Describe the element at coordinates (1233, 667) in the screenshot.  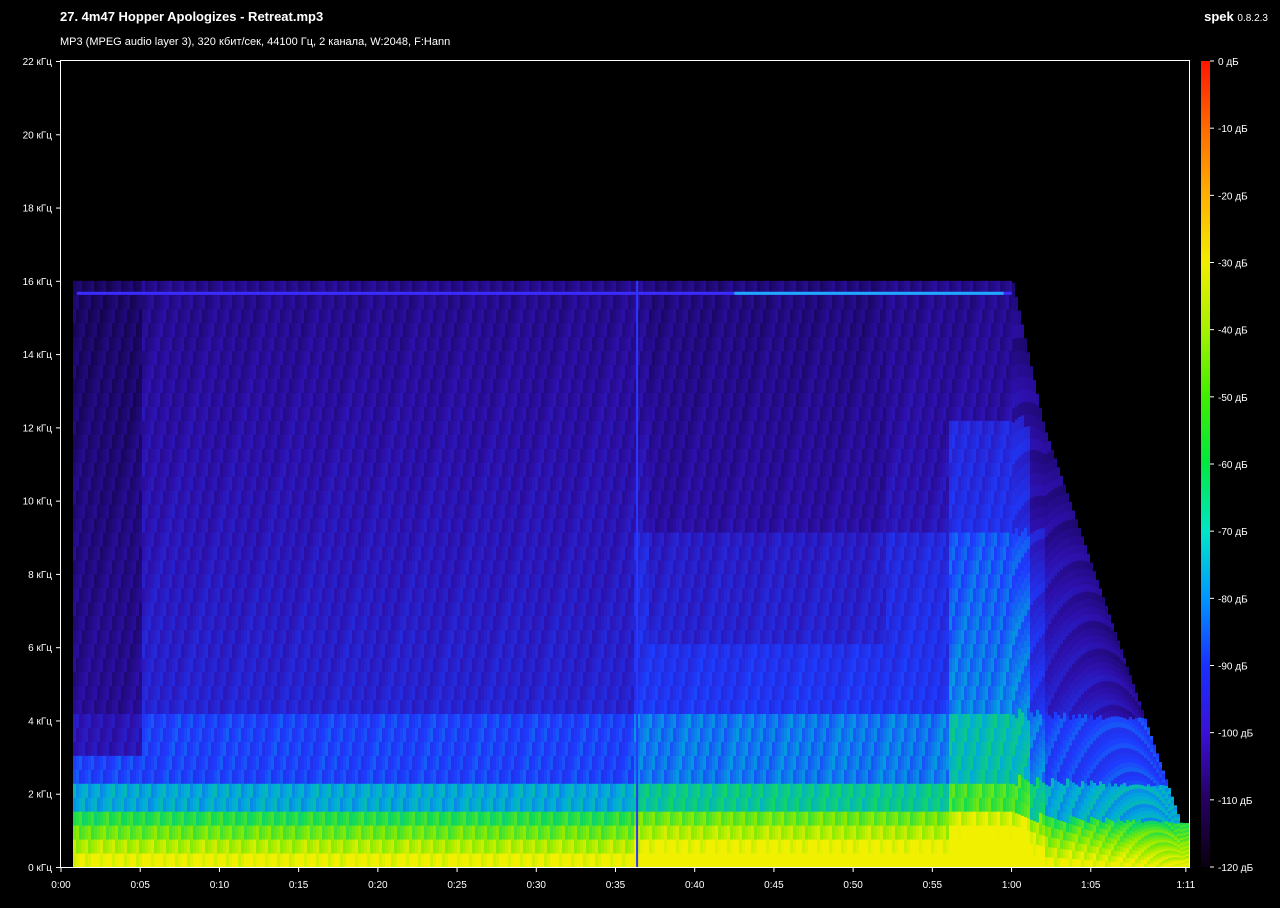
I see `db-scale-label: -90 дБ` at that location.